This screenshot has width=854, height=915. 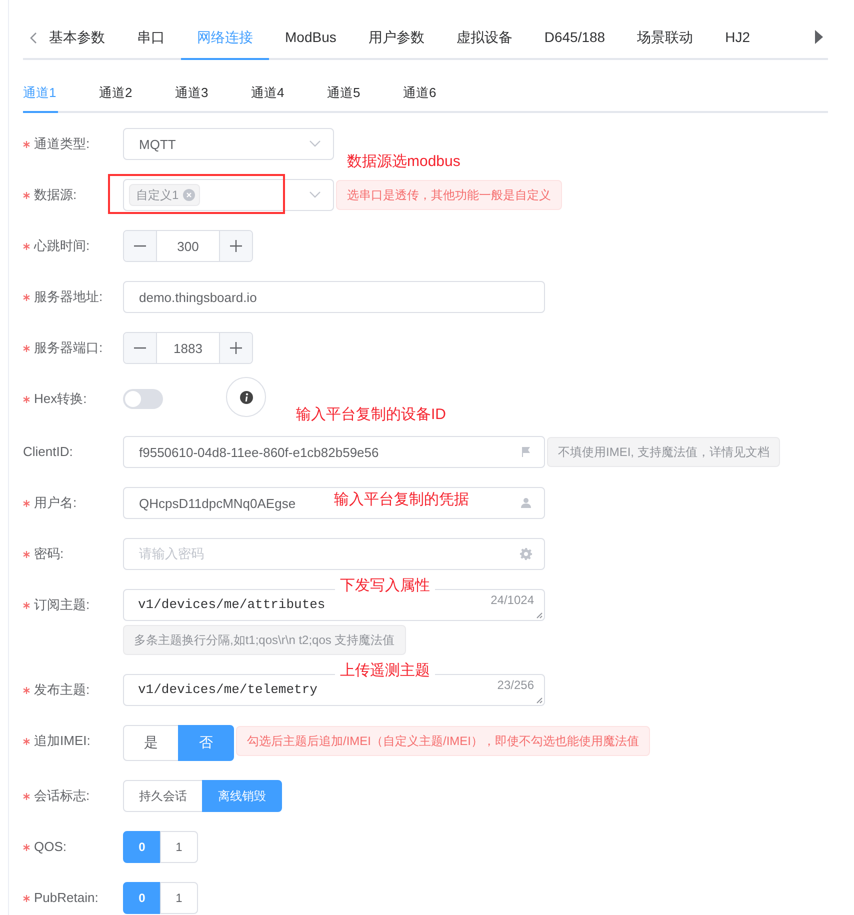 What do you see at coordinates (68, 297) in the screenshot?
I see `field-label: 服务器地址:` at bounding box center [68, 297].